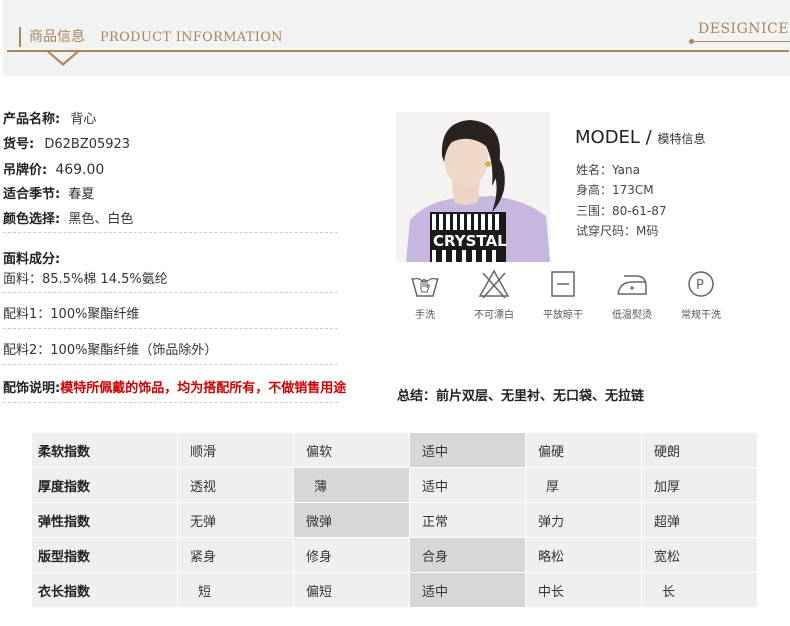  Describe the element at coordinates (494, 284) in the screenshot. I see `no-bleach-icon` at that location.